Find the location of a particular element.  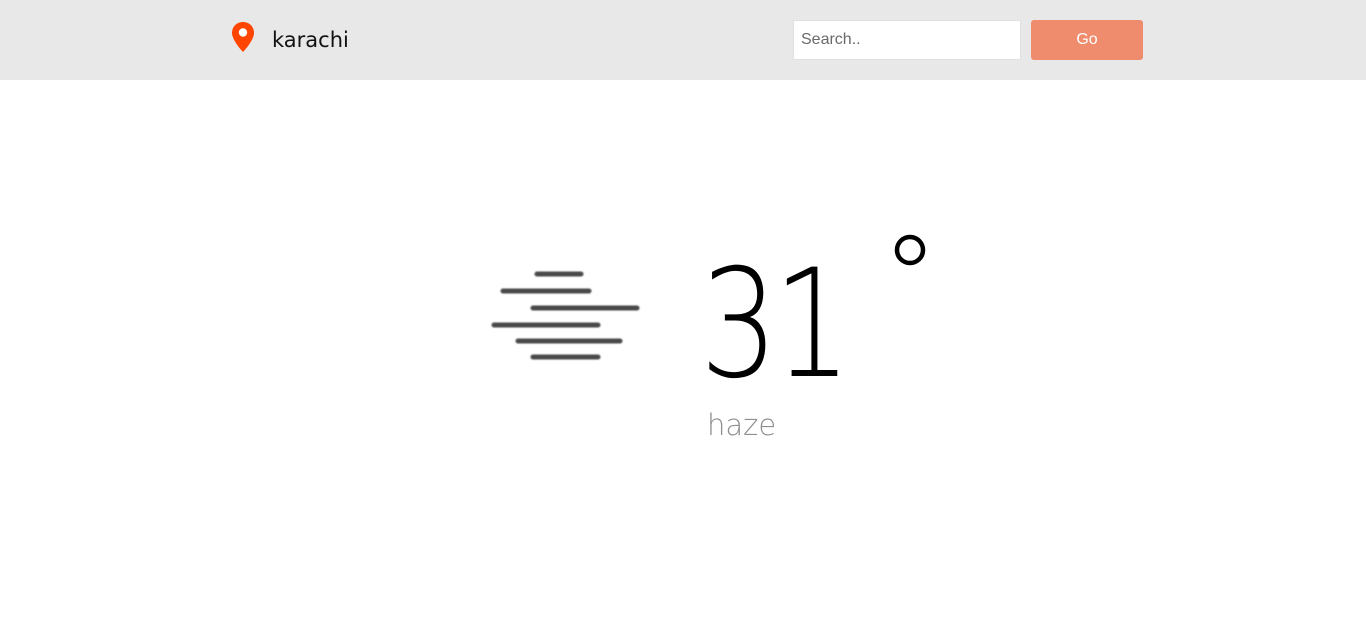

weather-condition: haze is located at coordinates (742, 425).